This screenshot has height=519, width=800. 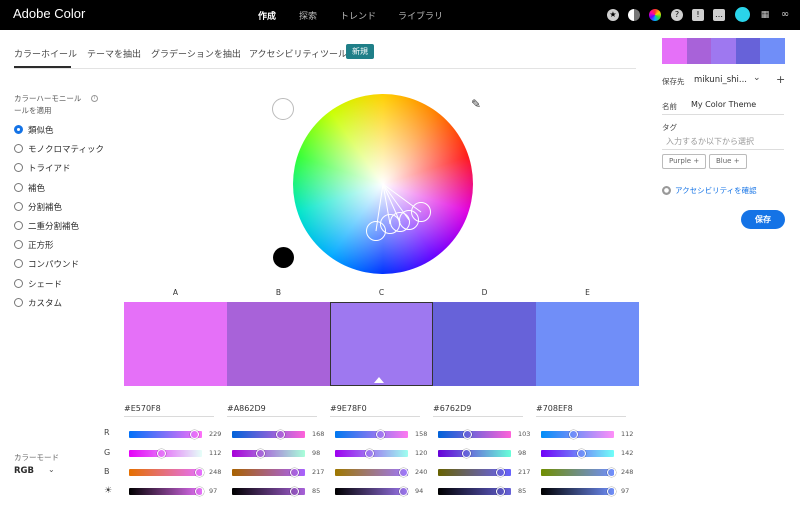 What do you see at coordinates (94, 98) in the screenshot?
I see `info-icon: i` at bounding box center [94, 98].